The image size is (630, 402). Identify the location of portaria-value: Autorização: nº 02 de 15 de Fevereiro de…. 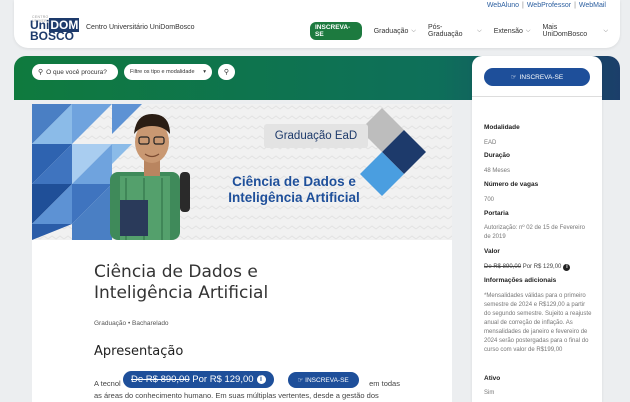
(534, 232).